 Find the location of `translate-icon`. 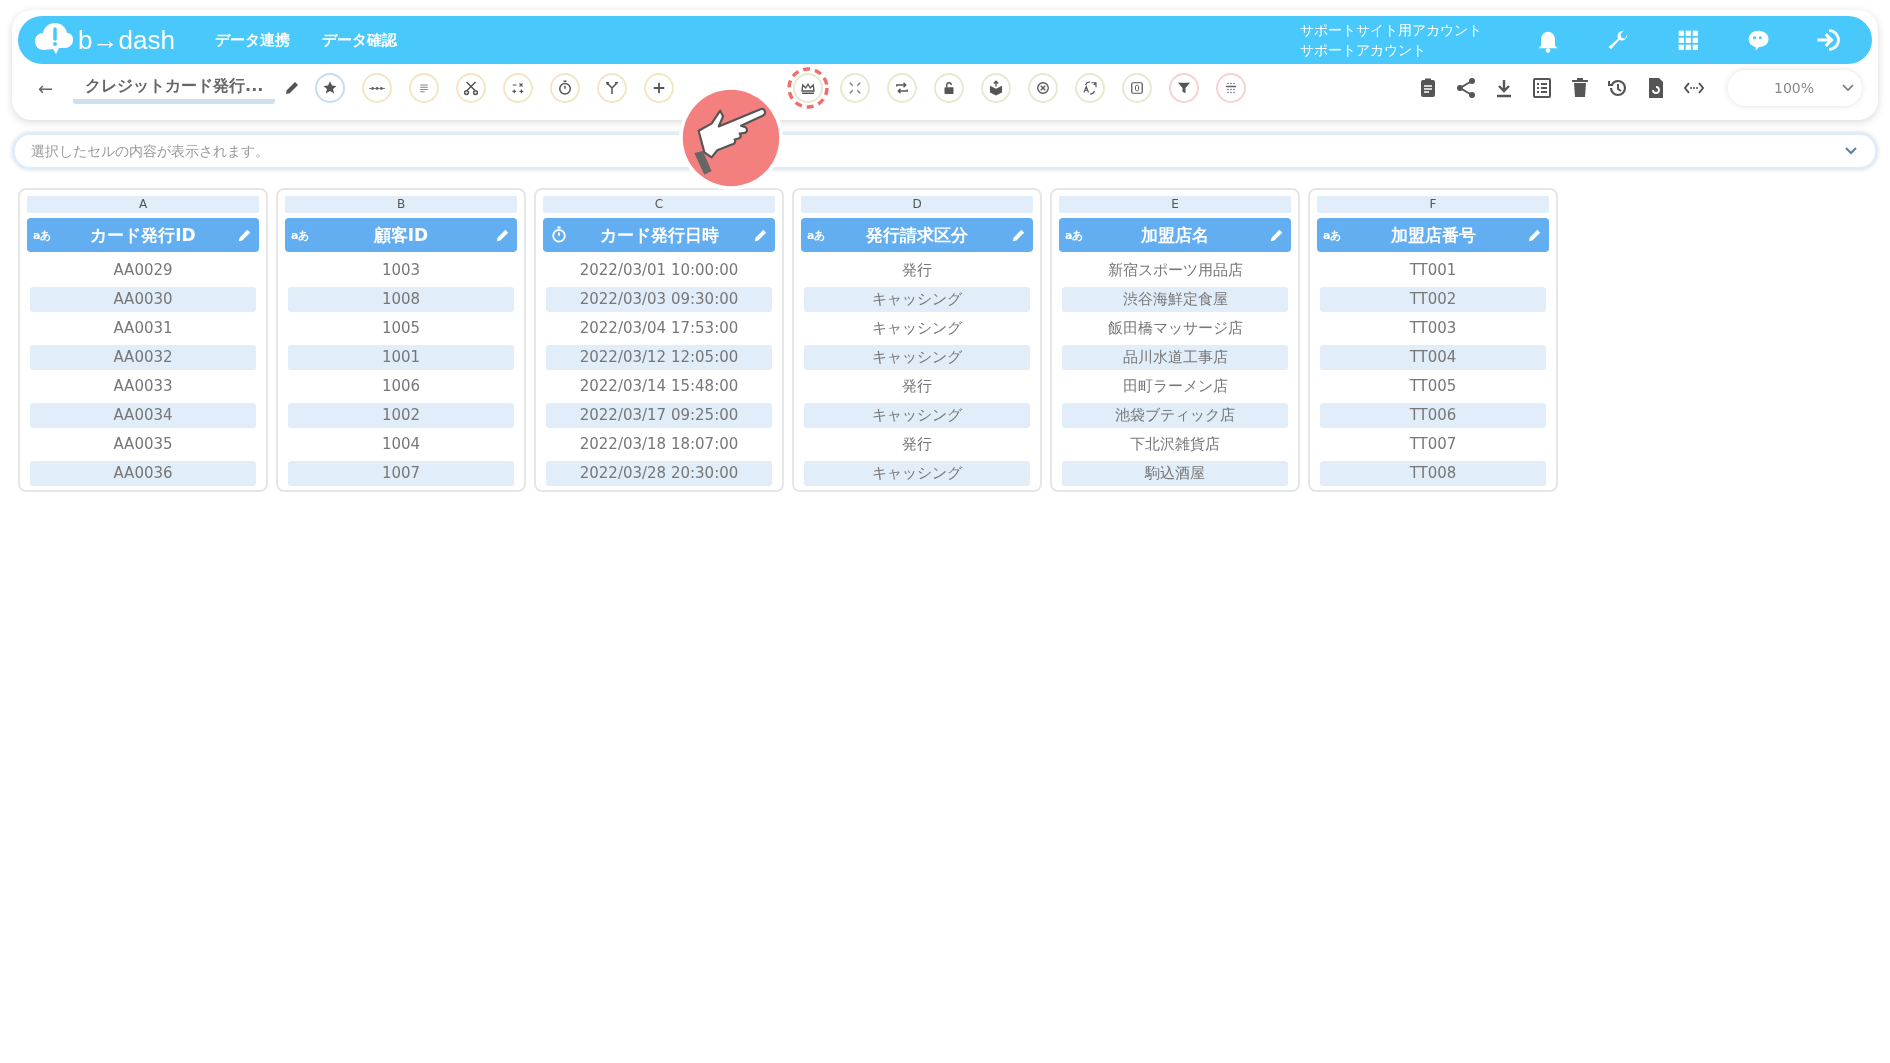

translate-icon is located at coordinates (1090, 88).